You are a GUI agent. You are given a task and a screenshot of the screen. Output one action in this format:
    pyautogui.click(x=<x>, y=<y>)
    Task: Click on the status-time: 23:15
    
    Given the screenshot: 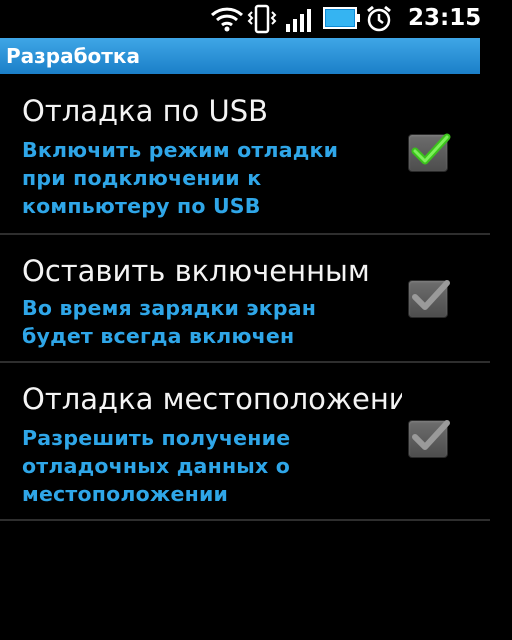 What is the action you would take?
    pyautogui.click(x=445, y=18)
    